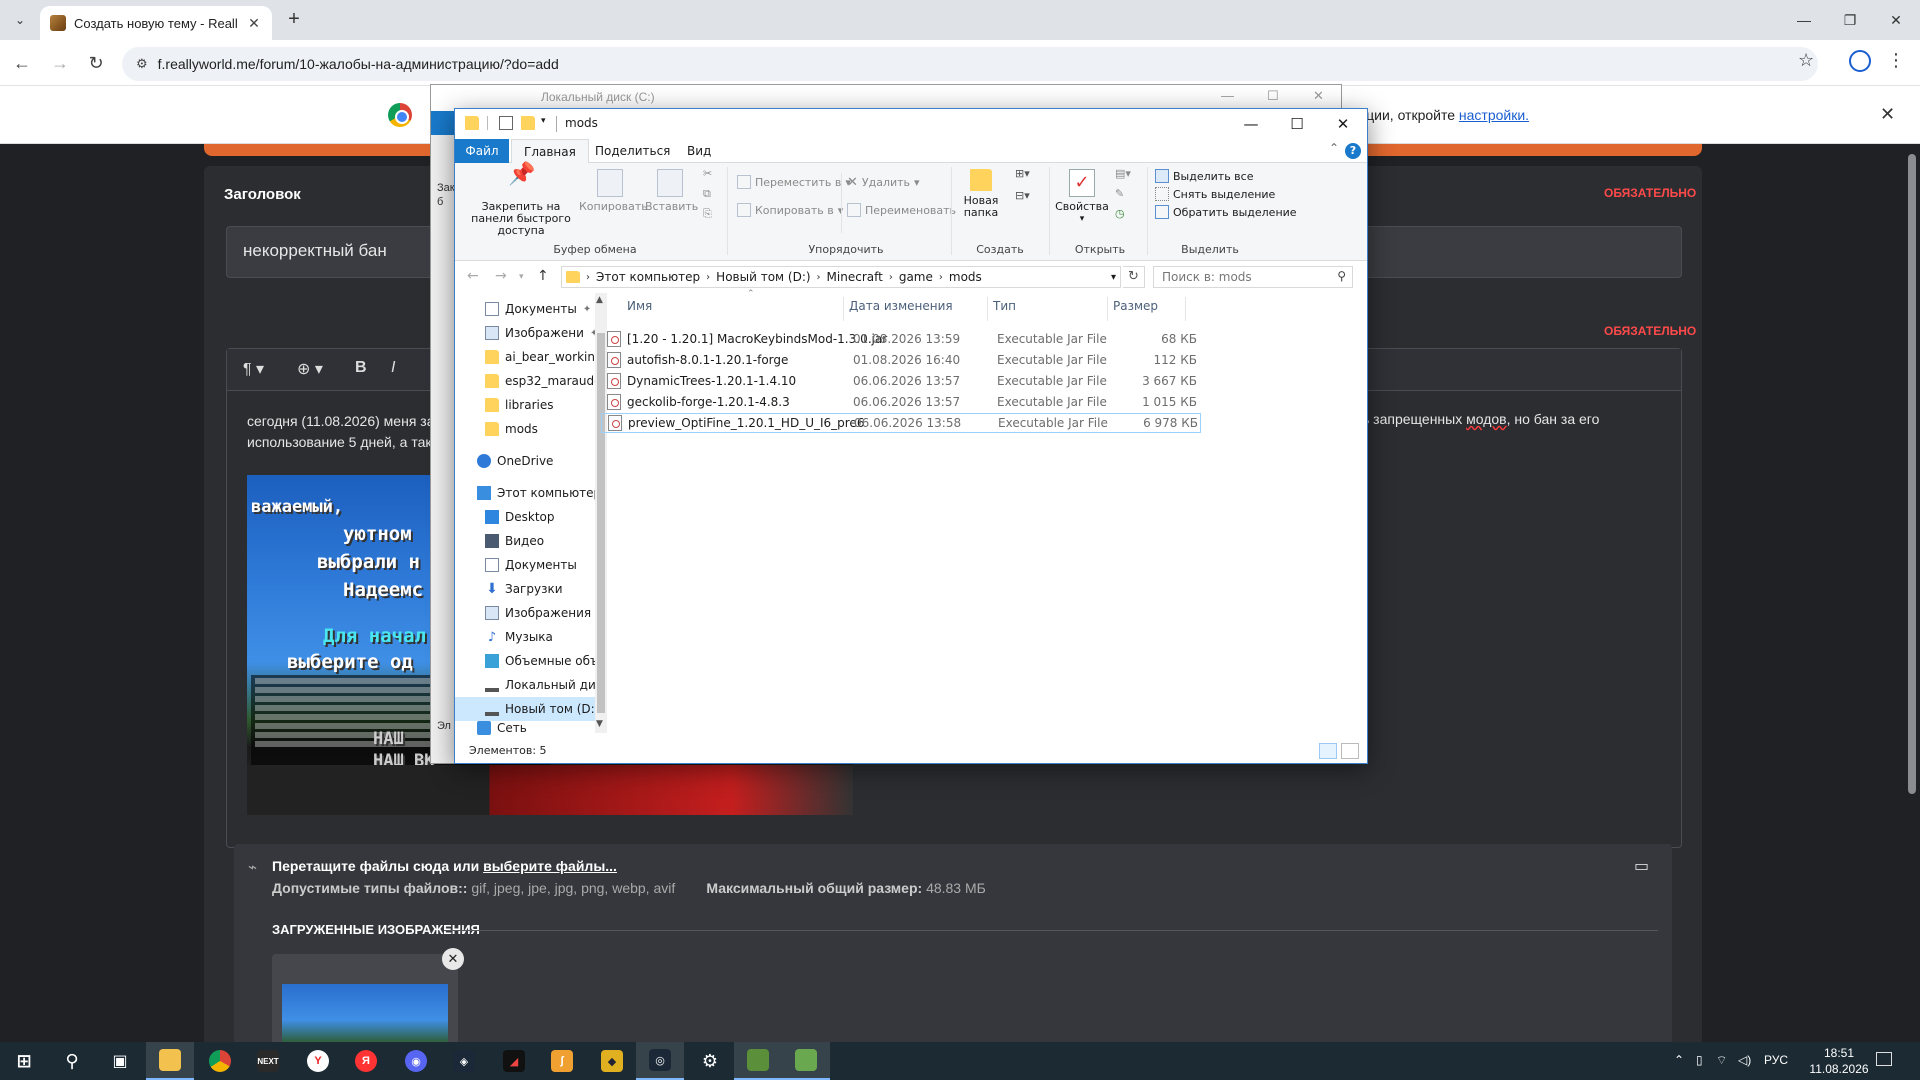 The image size is (1920, 1080). I want to click on nav-item-this-pc: Этот компьютер, so click(525, 493).